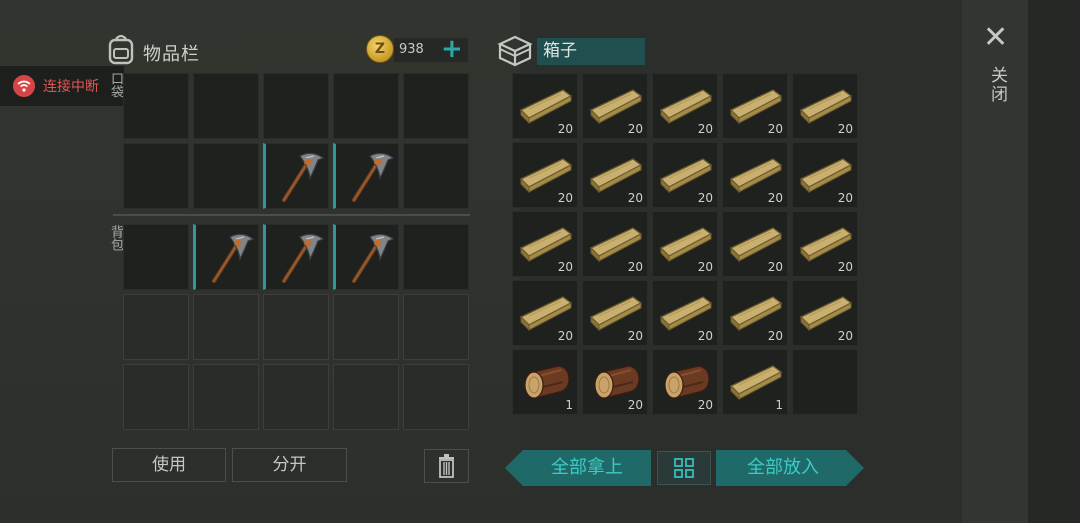 This screenshot has width=1080, height=523. Describe the element at coordinates (169, 465) in the screenshot. I see `use-button: 使用` at that location.